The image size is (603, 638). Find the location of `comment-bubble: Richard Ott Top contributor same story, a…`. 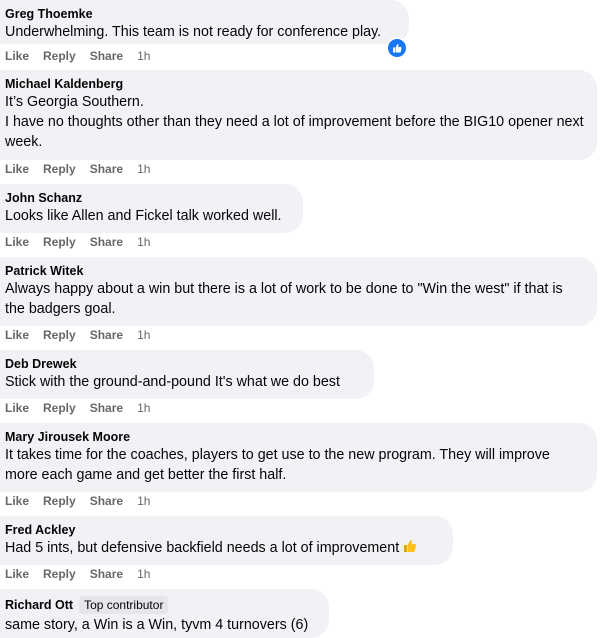

comment-bubble: Richard Ott Top contributor same story, a… is located at coordinates (164, 613).